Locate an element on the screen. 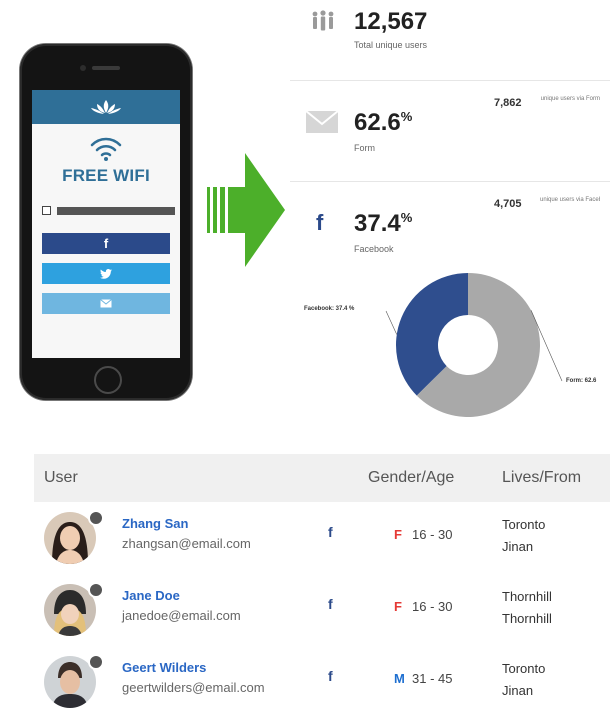 This screenshot has height=718, width=610. terms-text-placeholder is located at coordinates (116, 210).